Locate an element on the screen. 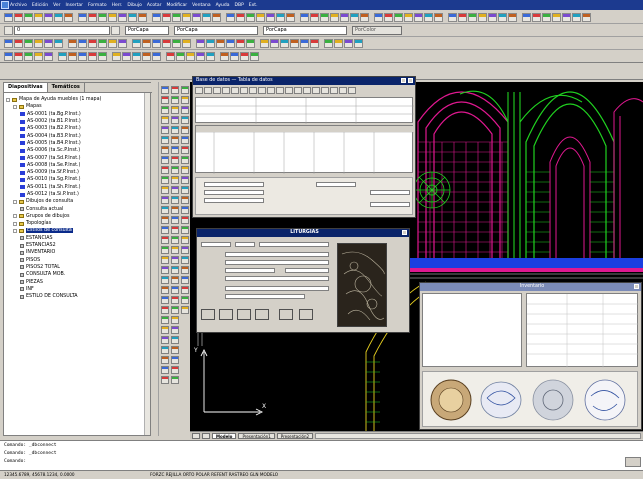 This screenshot has width=643, height=479. menu-acotar: Acotar is located at coordinates (154, 5).